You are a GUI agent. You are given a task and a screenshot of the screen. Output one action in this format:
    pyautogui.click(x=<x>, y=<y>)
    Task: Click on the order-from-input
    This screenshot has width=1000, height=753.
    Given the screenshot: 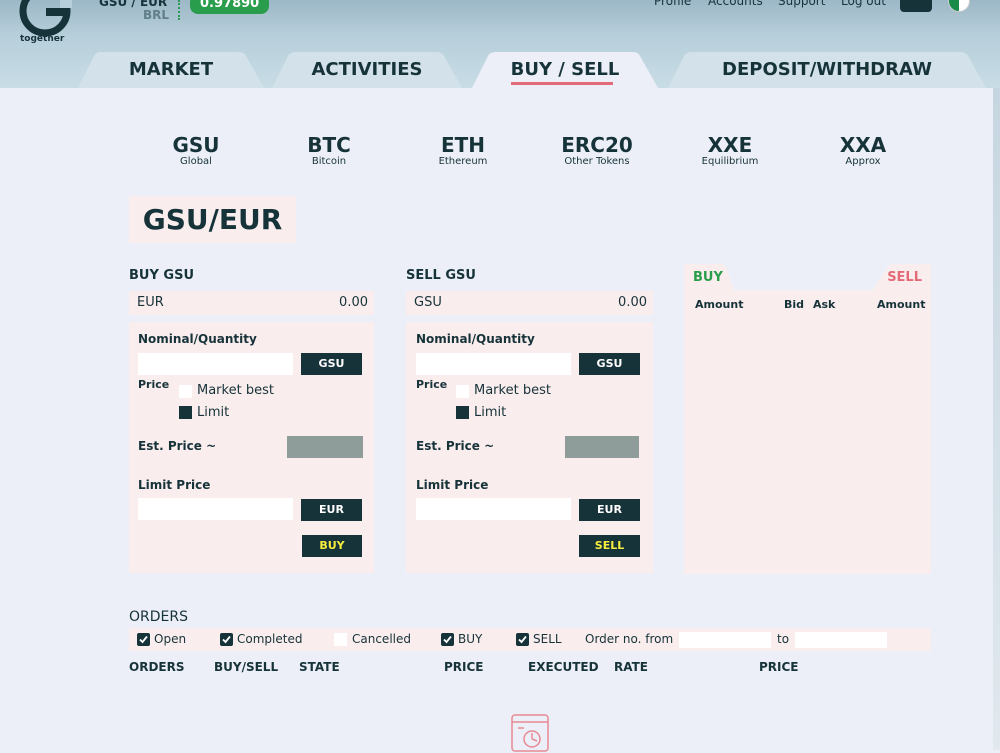 What is the action you would take?
    pyautogui.click(x=725, y=640)
    